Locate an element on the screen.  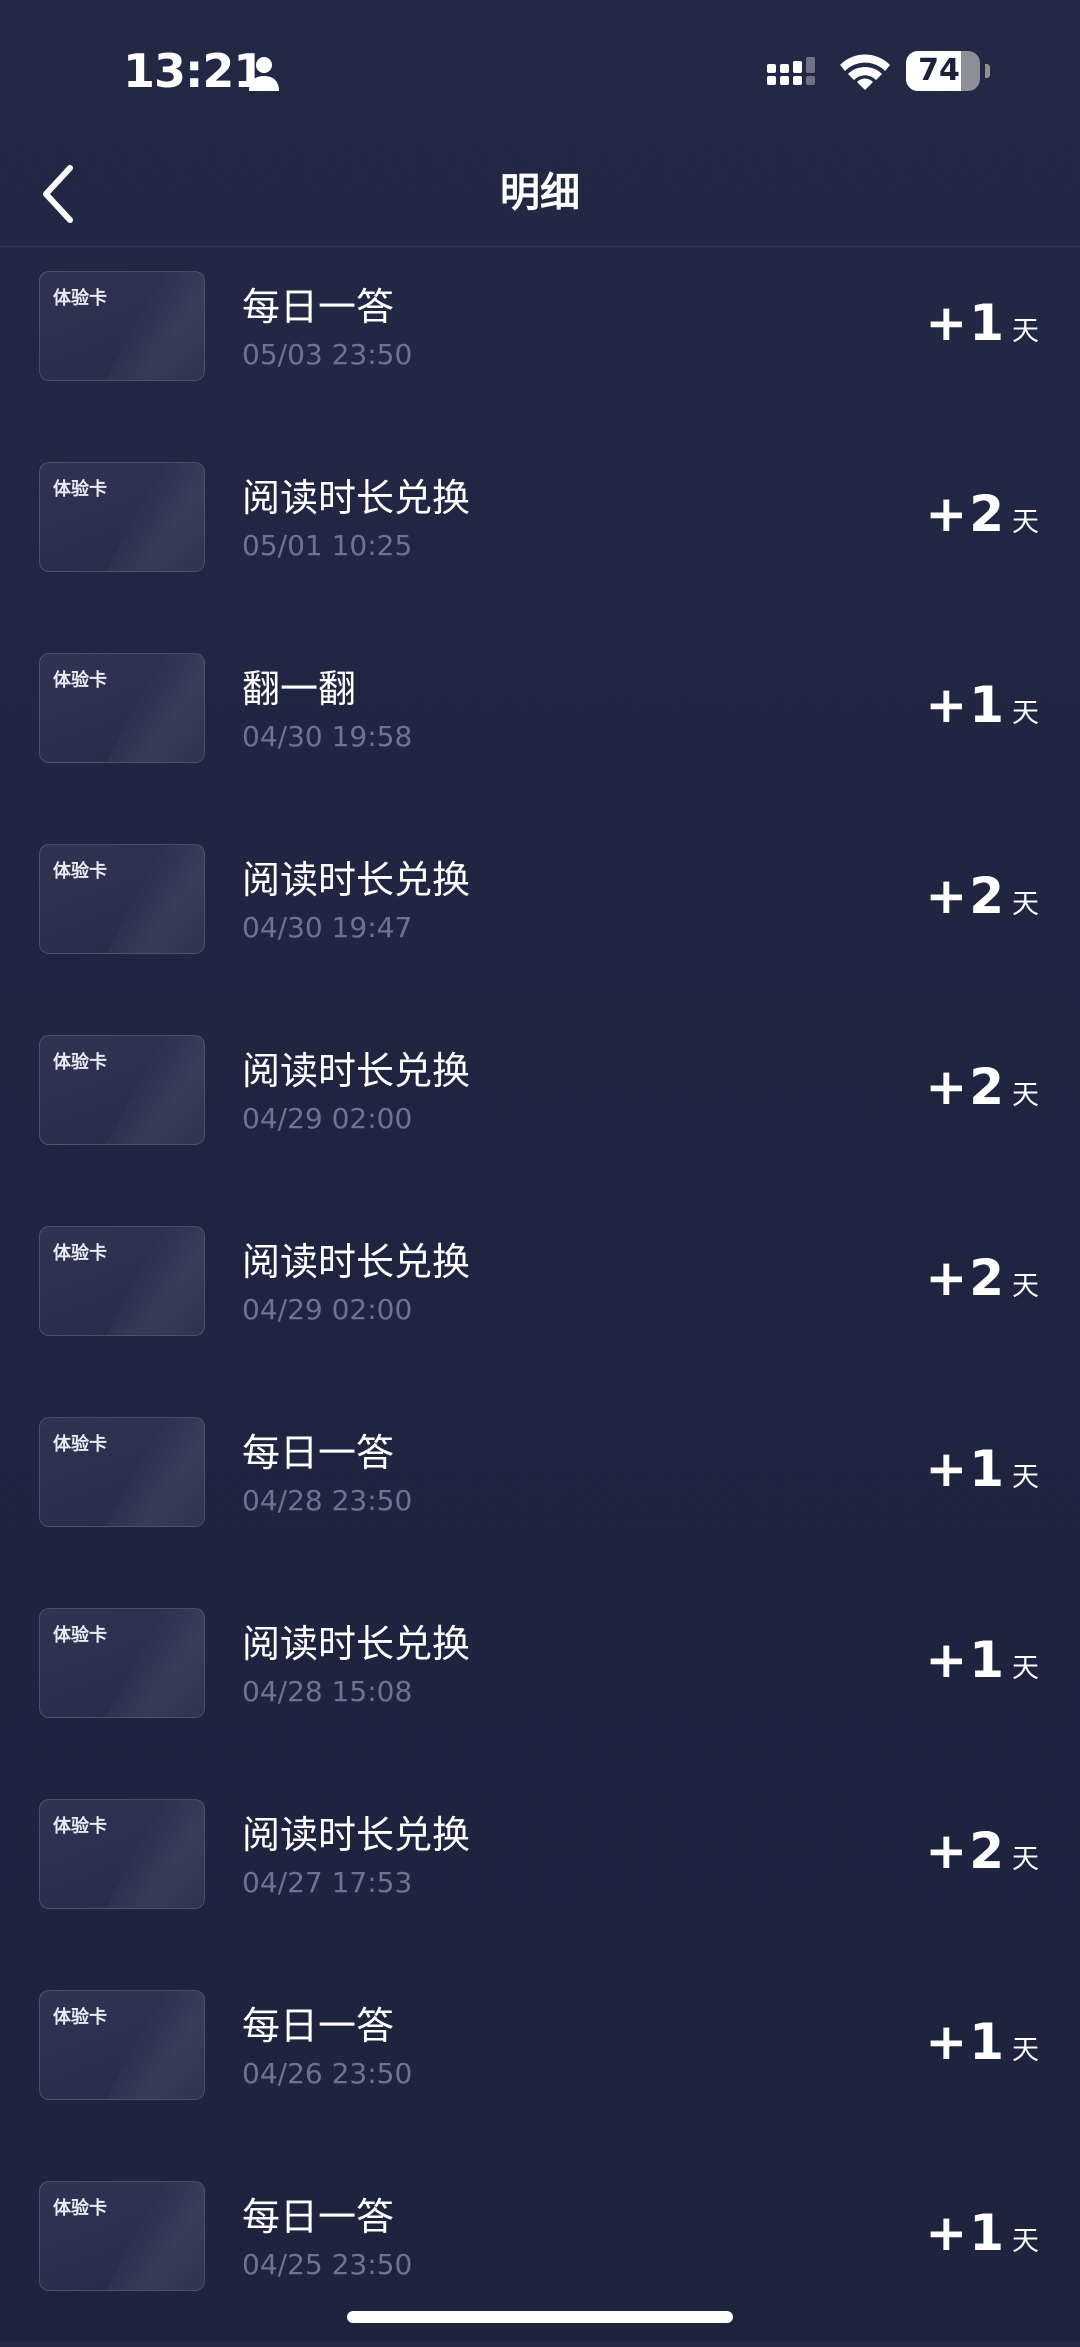
record-time: 04/26 23:50 is located at coordinates (327, 2073).